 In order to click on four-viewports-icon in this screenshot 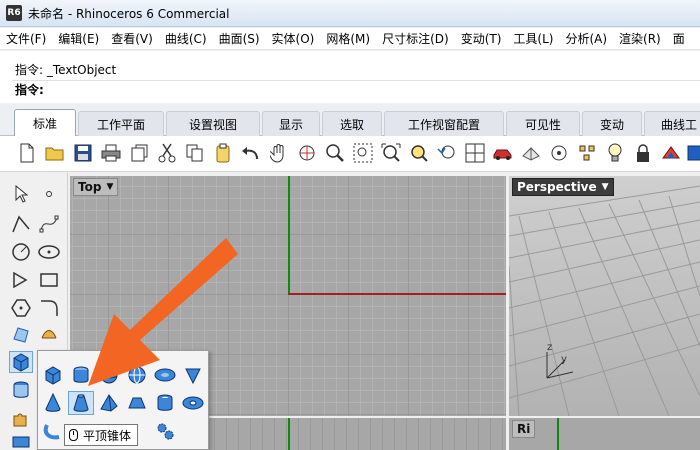, I will do `click(475, 153)`.